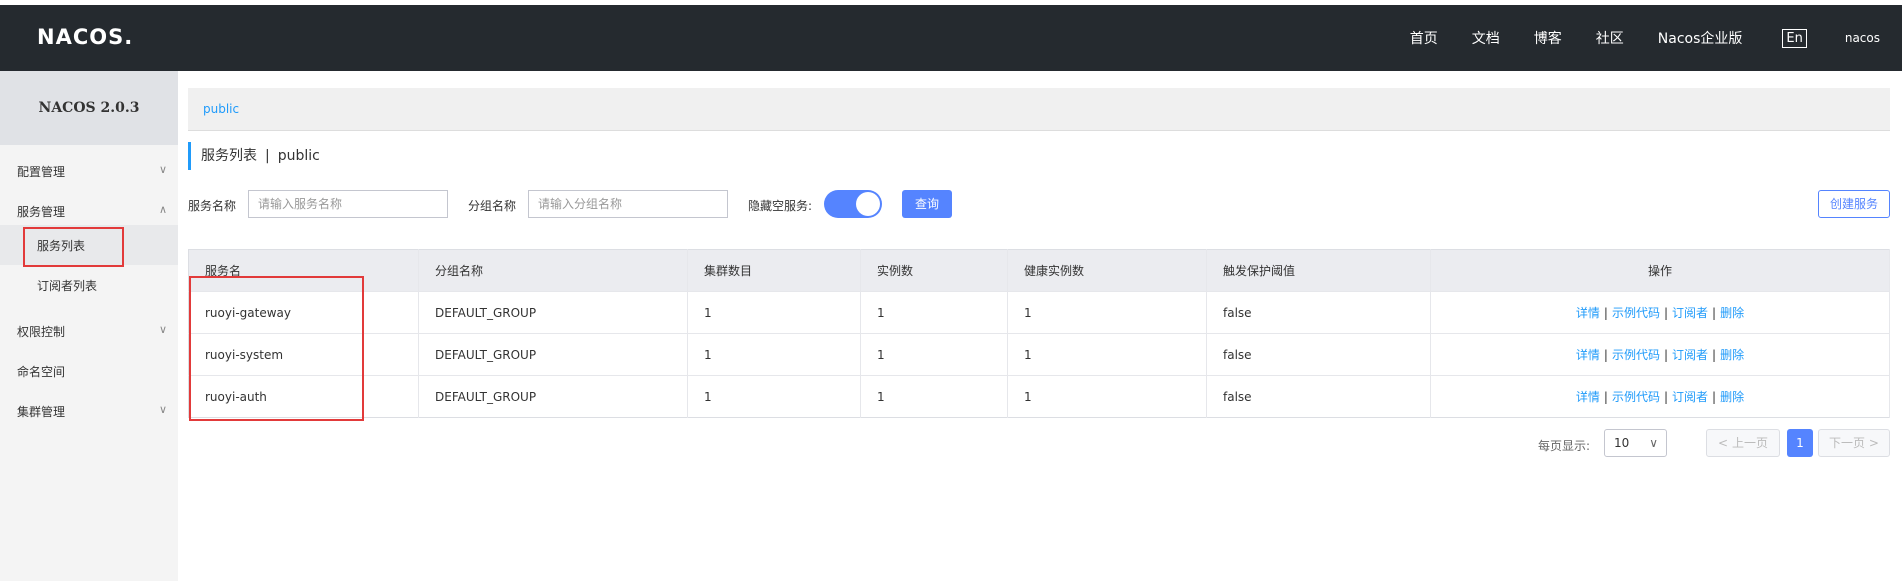 The width and height of the screenshot is (1902, 581). What do you see at coordinates (951, 38) in the screenshot?
I see `top-navbar: NACOS. 首页 文档 博客 社区 Nacos企业版 En nacos` at bounding box center [951, 38].